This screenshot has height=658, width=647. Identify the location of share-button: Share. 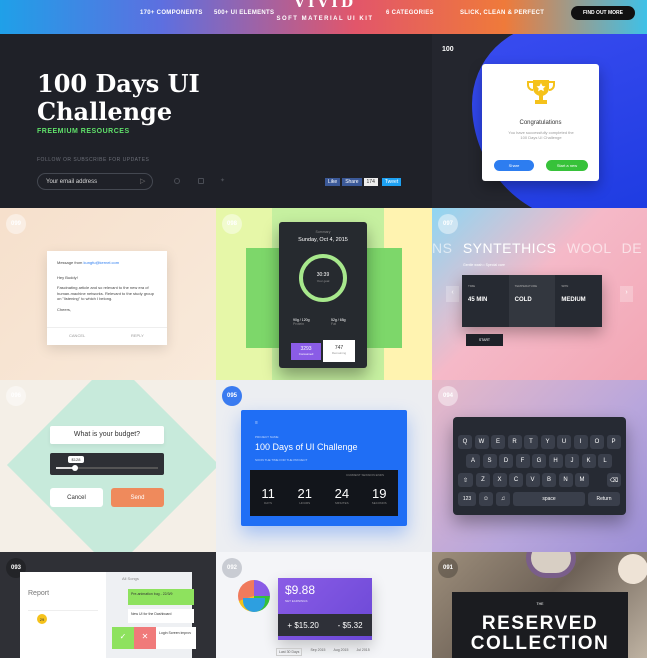
(514, 165).